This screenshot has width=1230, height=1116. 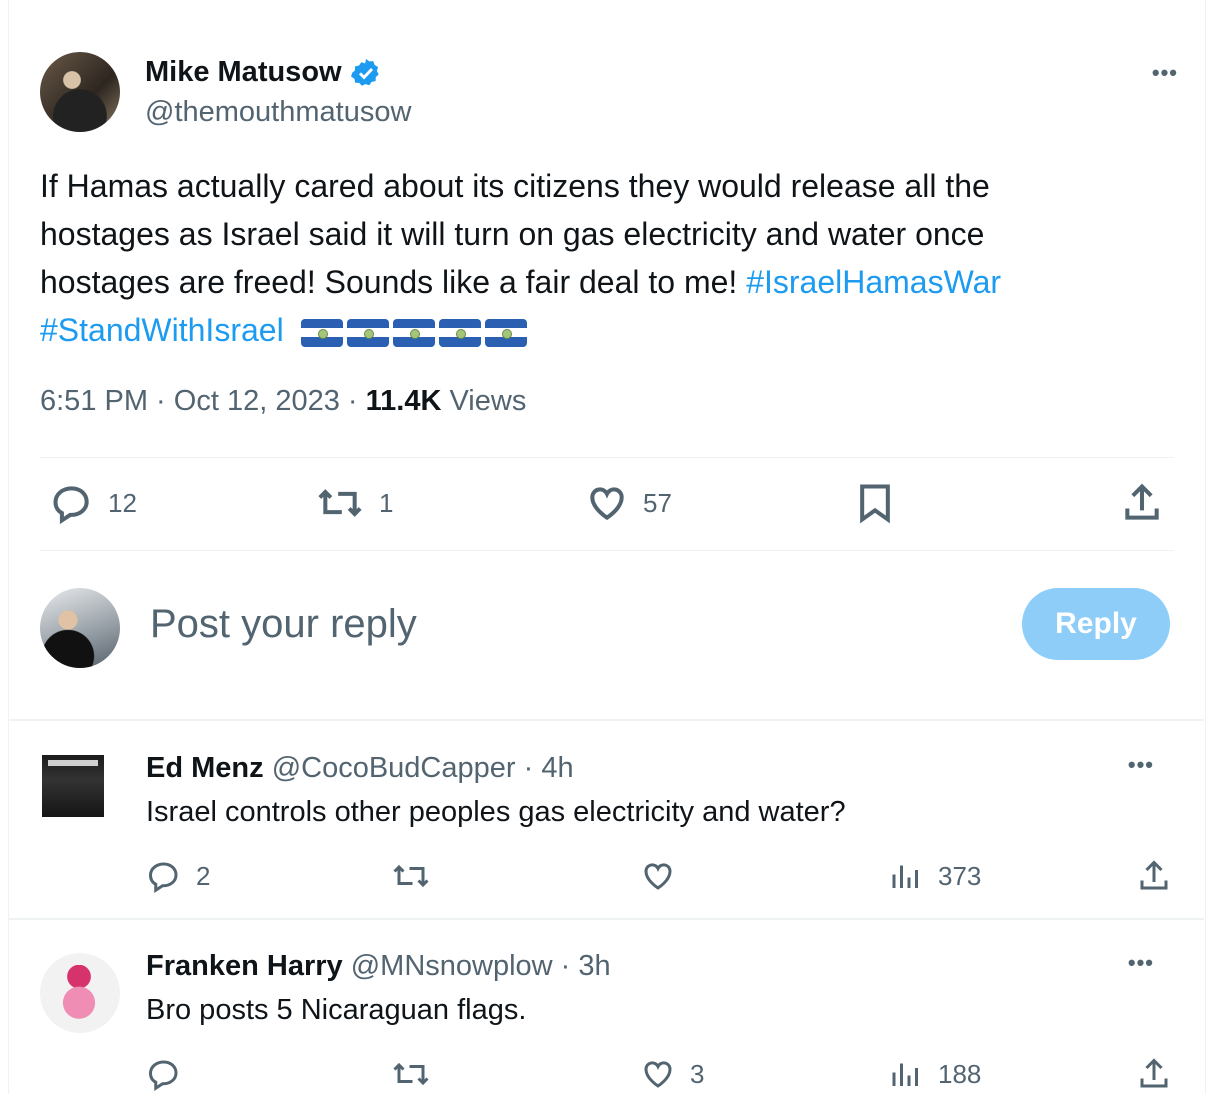 I want to click on views-action: 188, so click(x=934, y=1074).